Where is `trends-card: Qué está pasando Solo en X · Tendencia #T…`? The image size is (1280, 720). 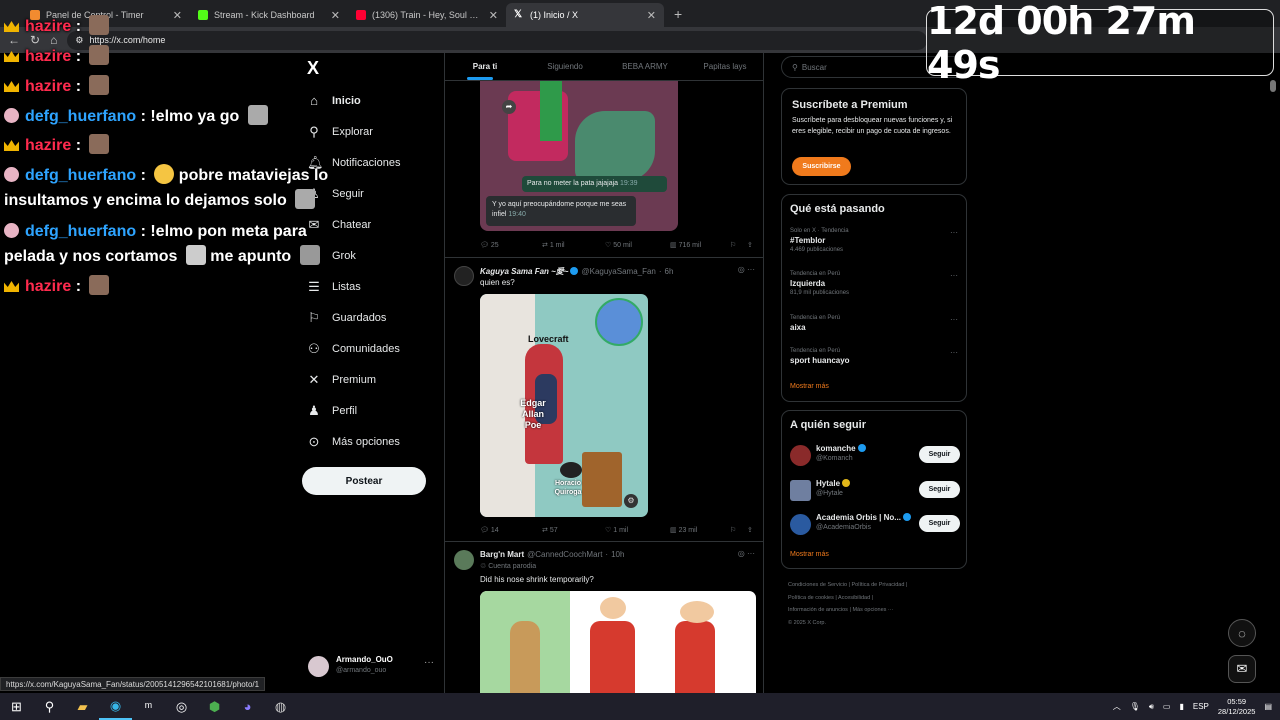
trends-card: Qué está pasando Solo en X · Tendencia #T… is located at coordinates (874, 298).